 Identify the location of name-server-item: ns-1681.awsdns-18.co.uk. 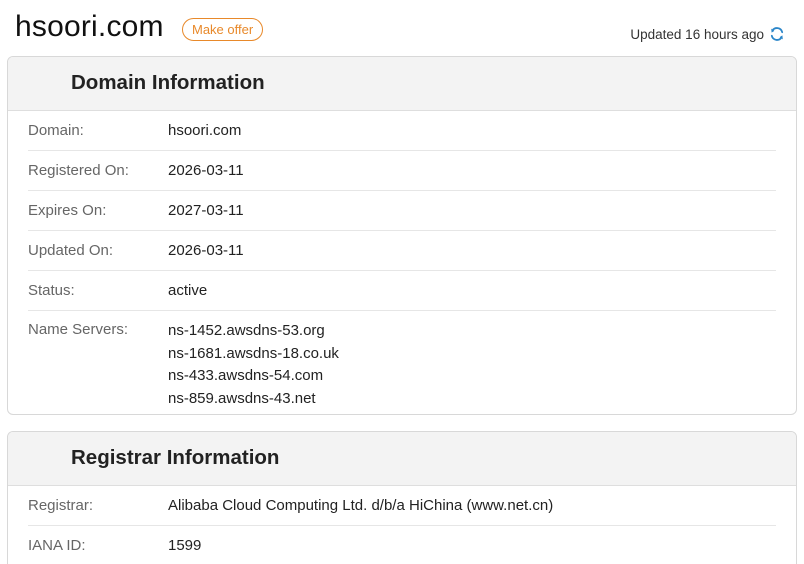
(253, 353).